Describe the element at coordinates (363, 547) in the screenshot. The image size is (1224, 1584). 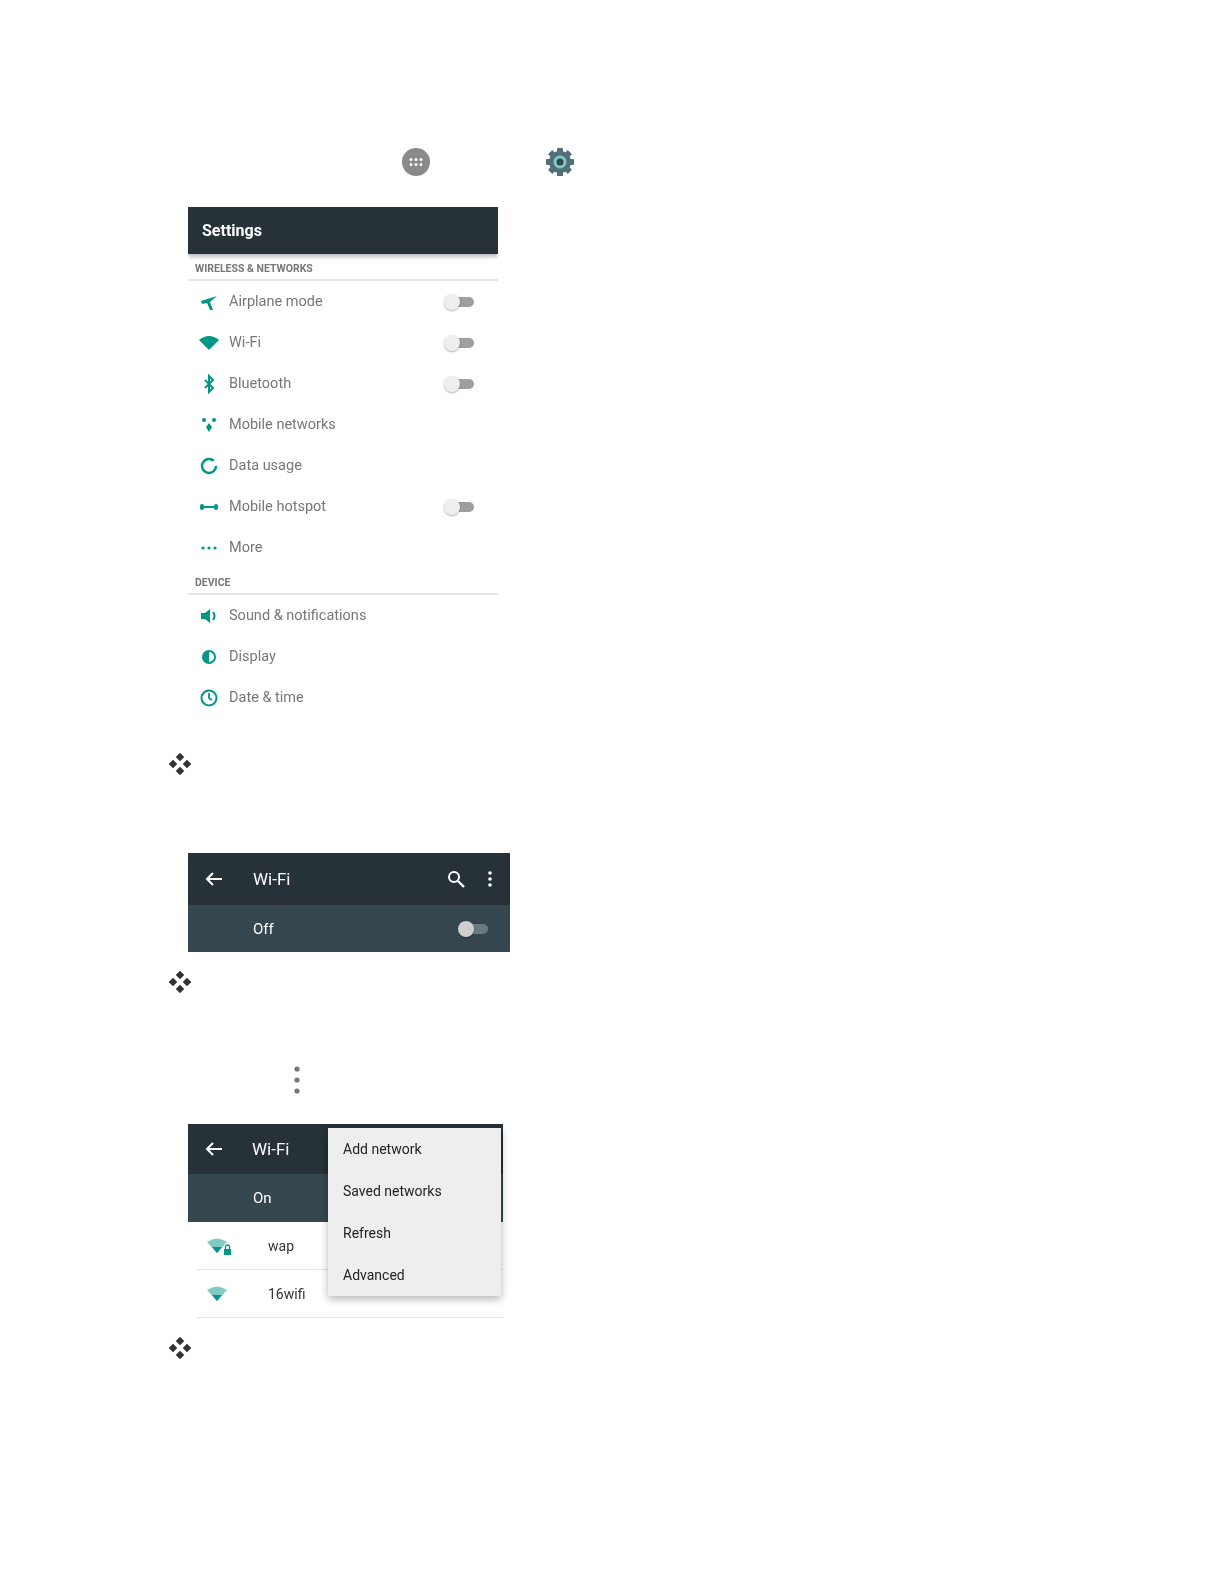
I see `setting-label: More` at that location.